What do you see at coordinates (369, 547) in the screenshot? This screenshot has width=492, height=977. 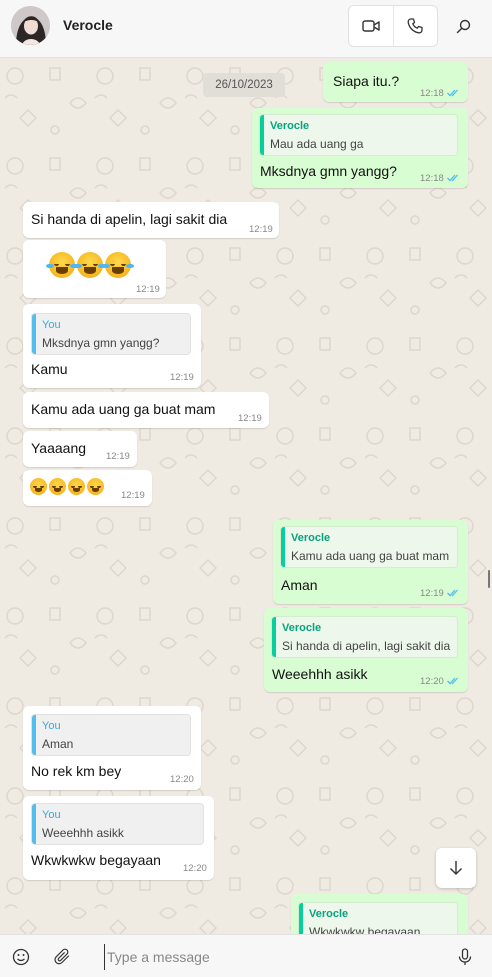 I see `quoted-message: Verocle Kamu ada uang ga buat mam` at bounding box center [369, 547].